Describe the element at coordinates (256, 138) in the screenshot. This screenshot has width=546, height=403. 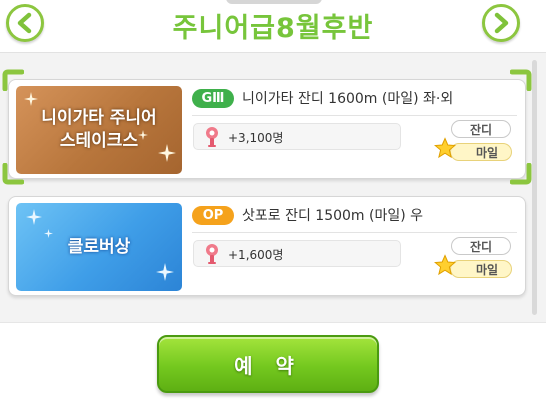
I see `fan-count: +3,100명` at that location.